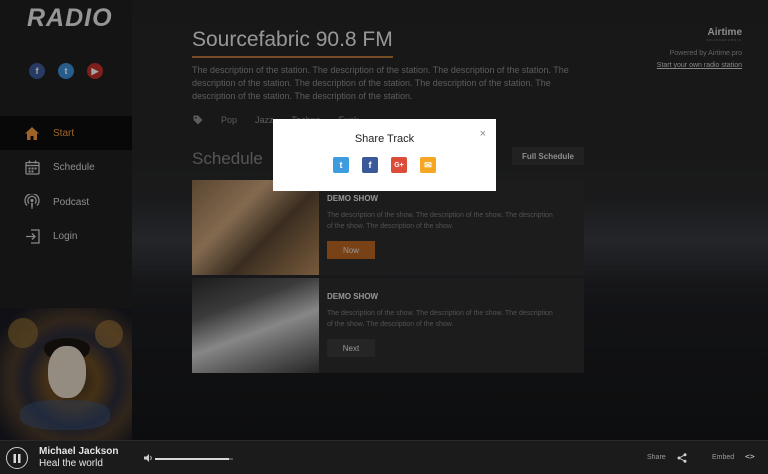 The height and width of the screenshot is (474, 768). Describe the element at coordinates (750, 456) in the screenshot. I see `embed-code-icon: <>` at that location.